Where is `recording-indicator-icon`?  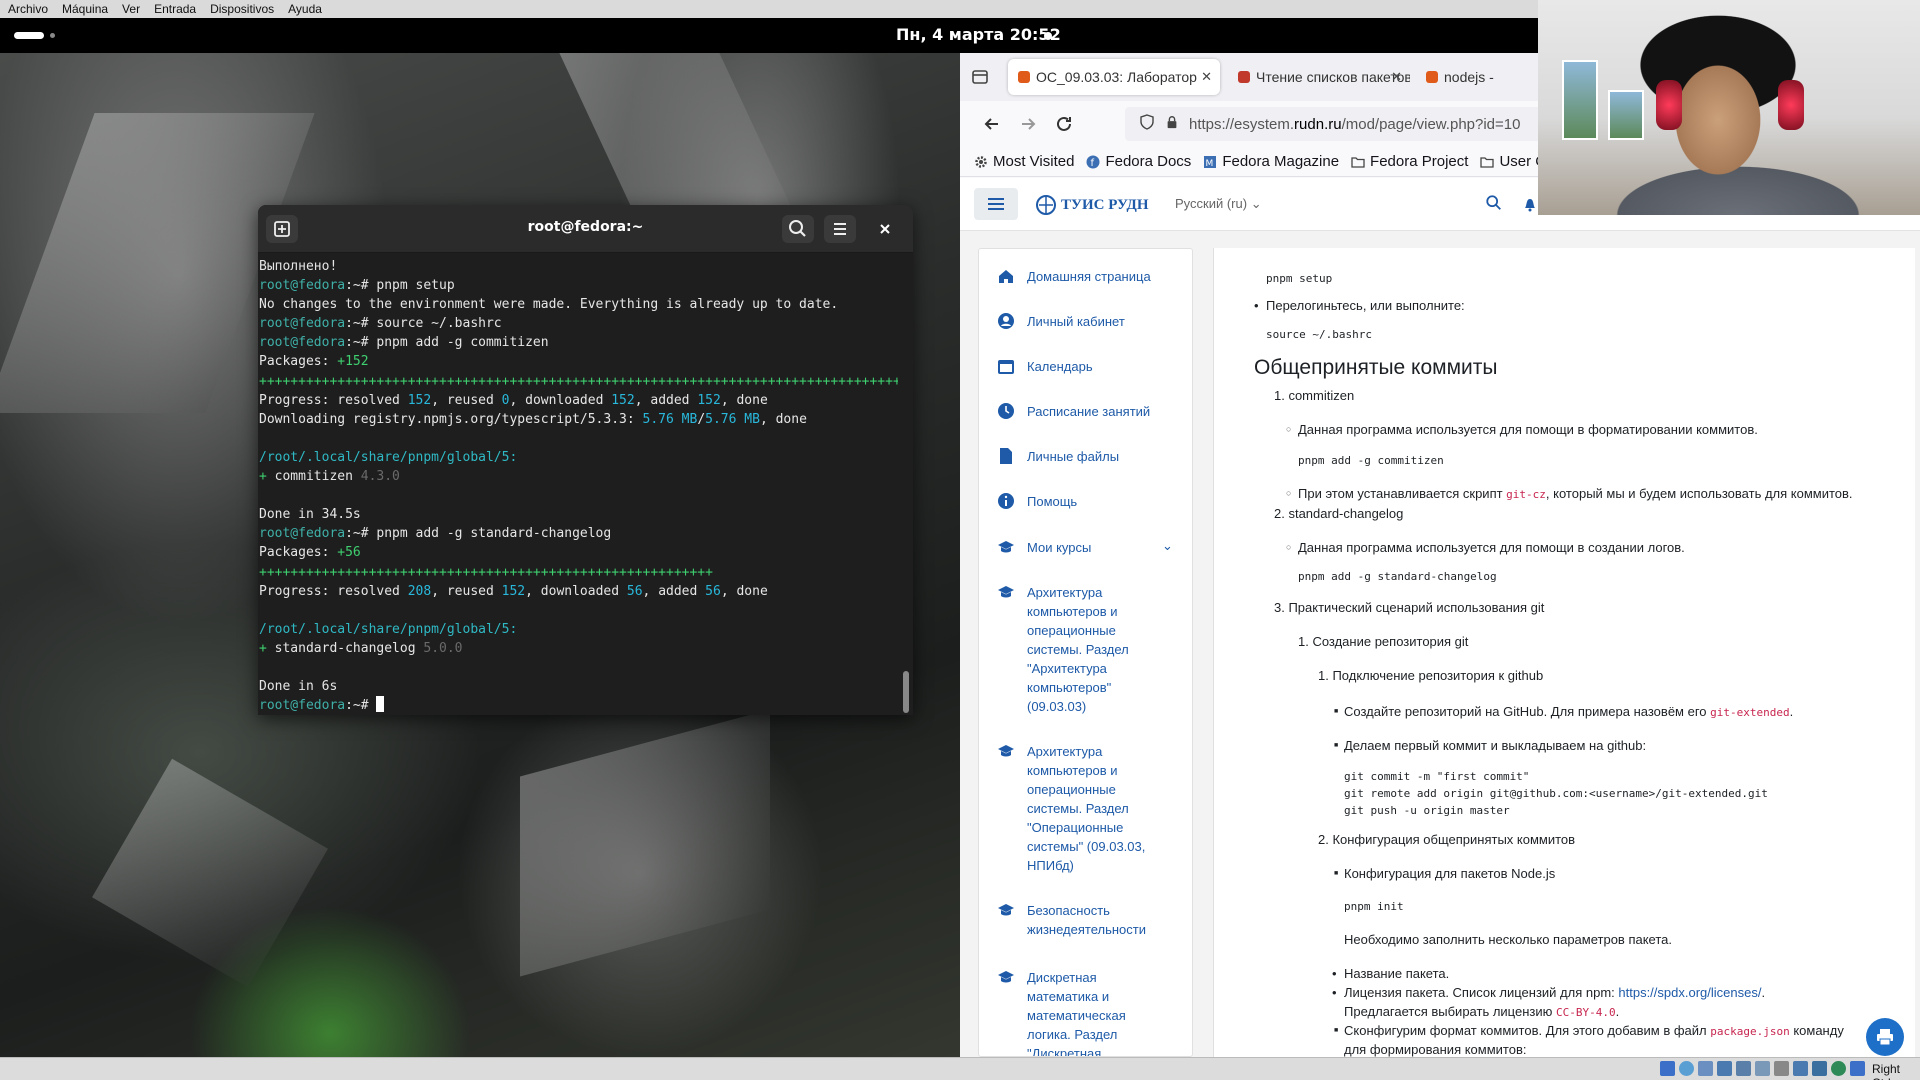
recording-indicator-icon is located at coordinates (1048, 36).